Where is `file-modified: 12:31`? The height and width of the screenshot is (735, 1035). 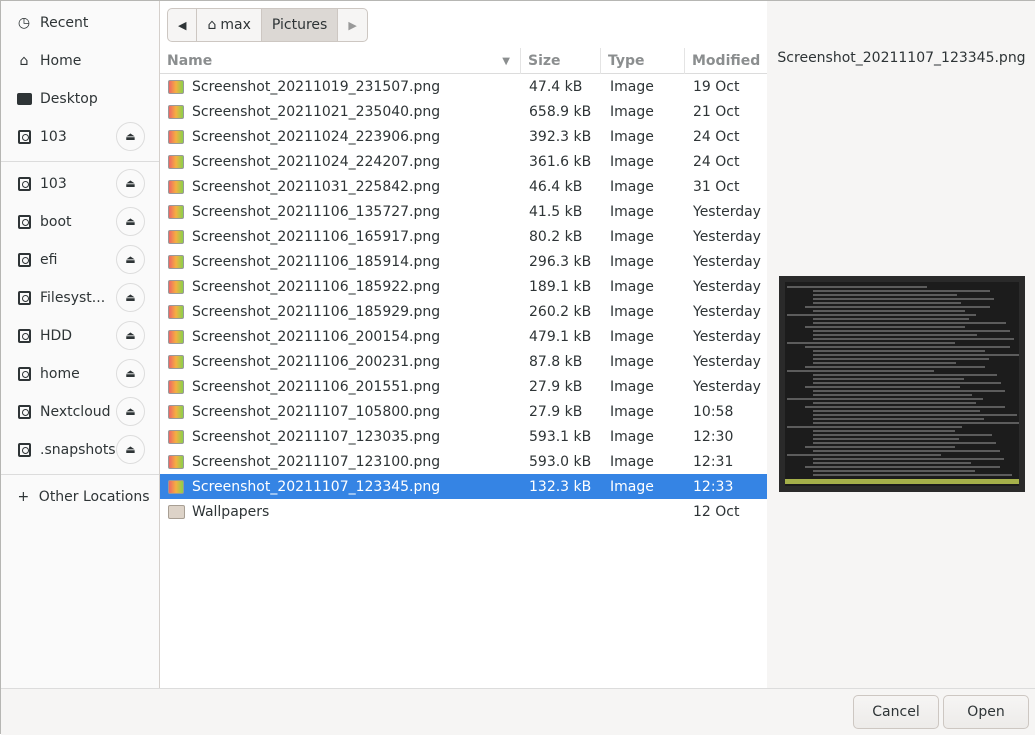 file-modified: 12:31 is located at coordinates (713, 461).